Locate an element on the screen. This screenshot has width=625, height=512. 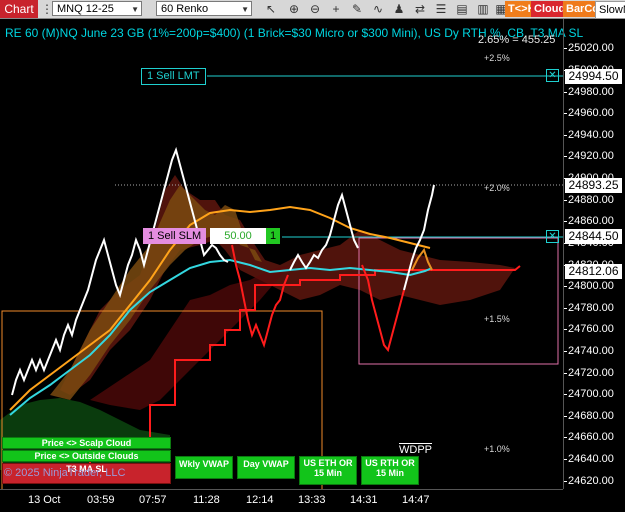
time-tick: 14:31 is located at coordinates (364, 500).